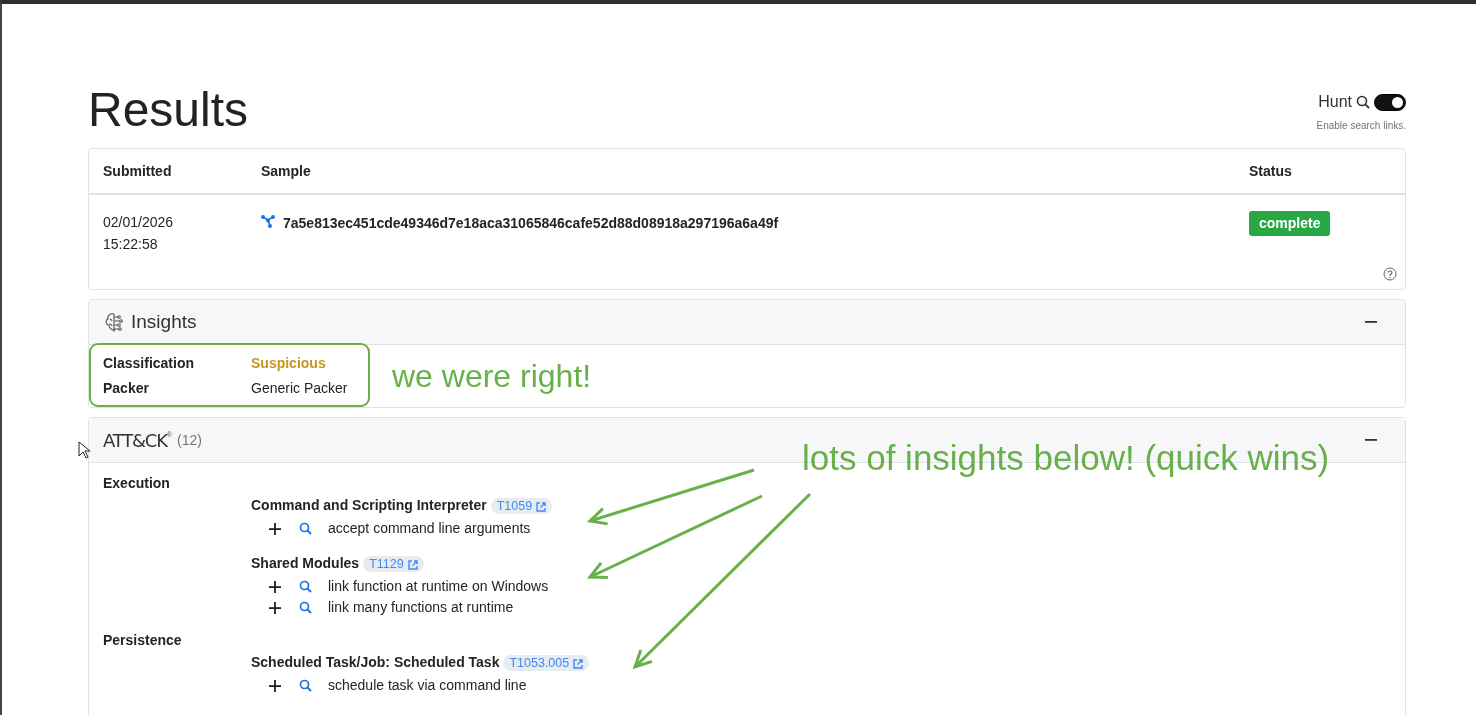 The height and width of the screenshot is (715, 1476). Describe the element at coordinates (286, 171) in the screenshot. I see `column-header: Sample` at that location.